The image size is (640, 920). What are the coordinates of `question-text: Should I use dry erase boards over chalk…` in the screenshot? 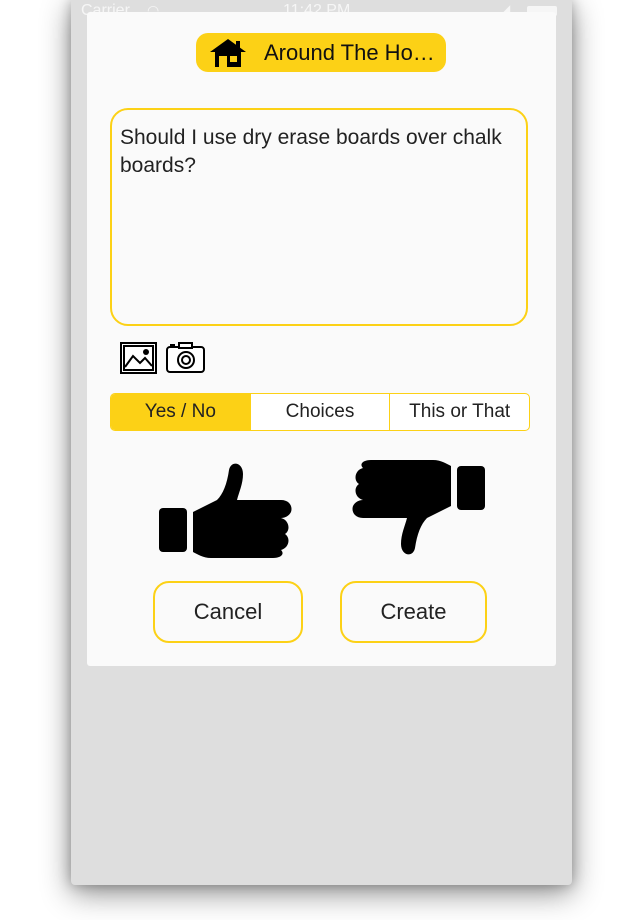 It's located at (311, 151).